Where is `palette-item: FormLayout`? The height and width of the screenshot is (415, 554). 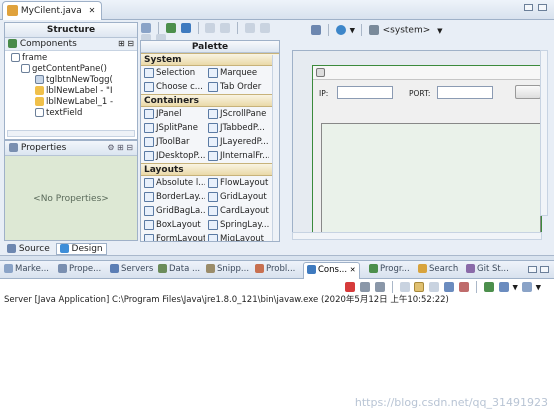 palette-item: FormLayout is located at coordinates (173, 236).